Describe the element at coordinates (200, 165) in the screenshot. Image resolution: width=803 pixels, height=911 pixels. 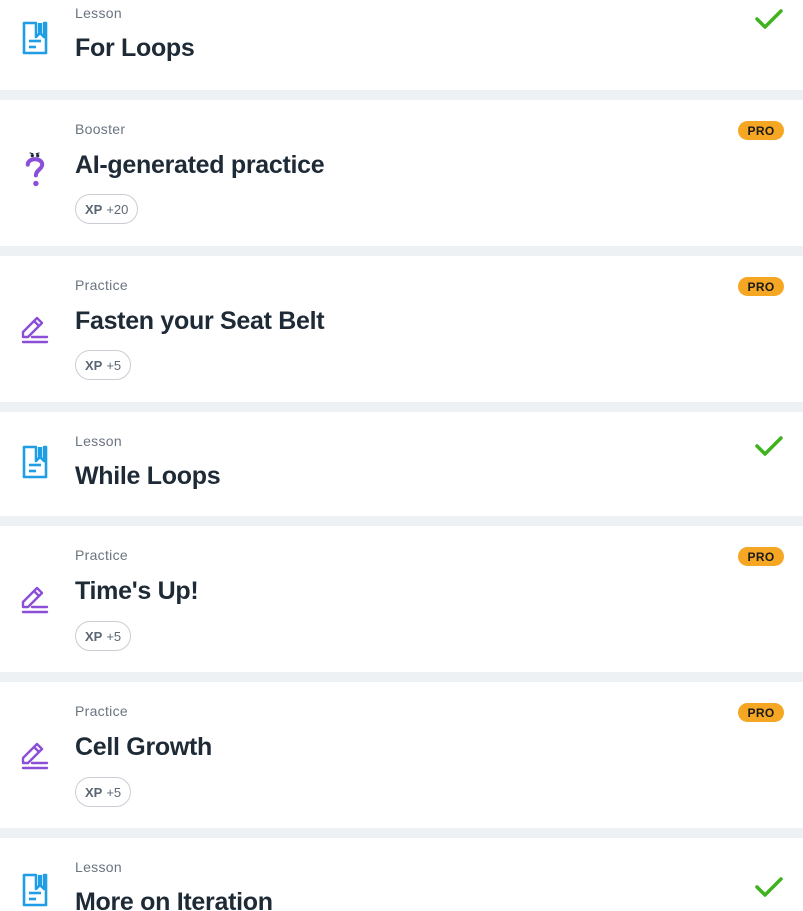
I see `item-title: AI-generated practice` at that location.